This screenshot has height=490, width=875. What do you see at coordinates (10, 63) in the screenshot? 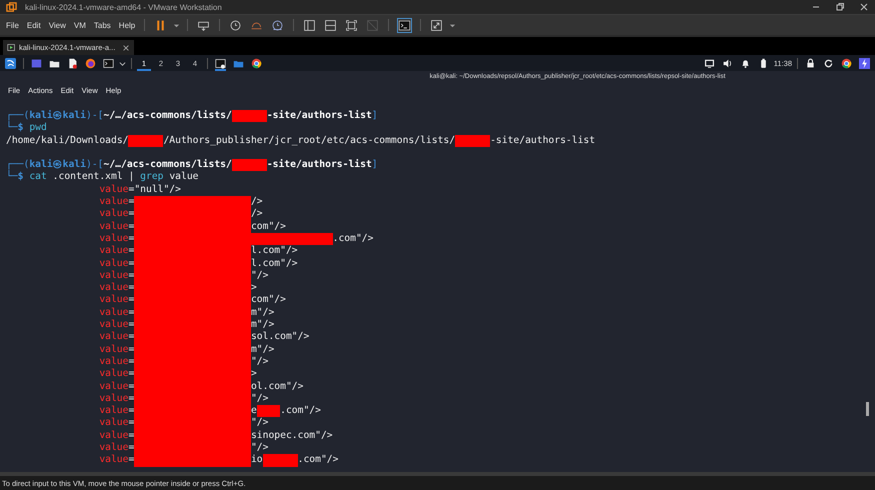
I see `dragon-menu-icon` at bounding box center [10, 63].